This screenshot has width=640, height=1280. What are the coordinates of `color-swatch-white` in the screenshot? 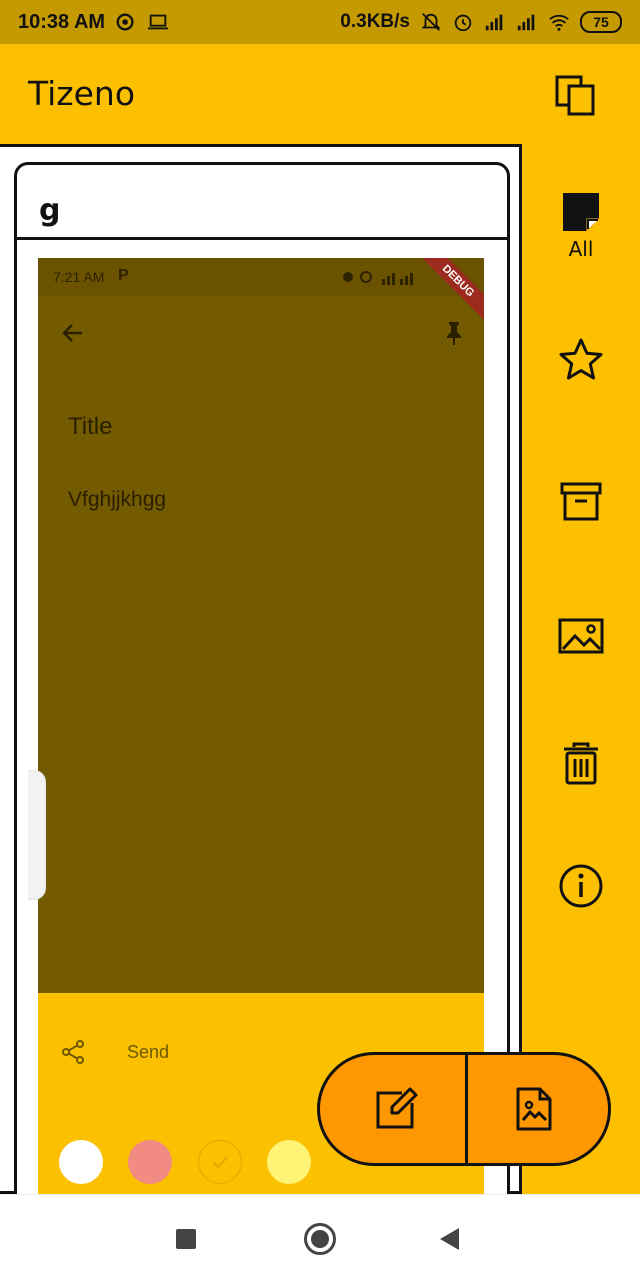 It's located at (81, 1162).